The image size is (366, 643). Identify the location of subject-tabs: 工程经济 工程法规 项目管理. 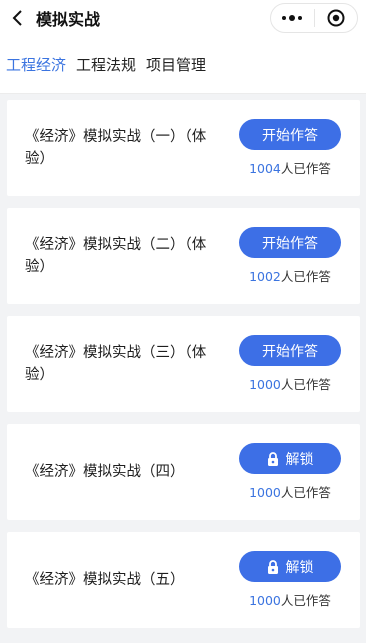
(183, 65).